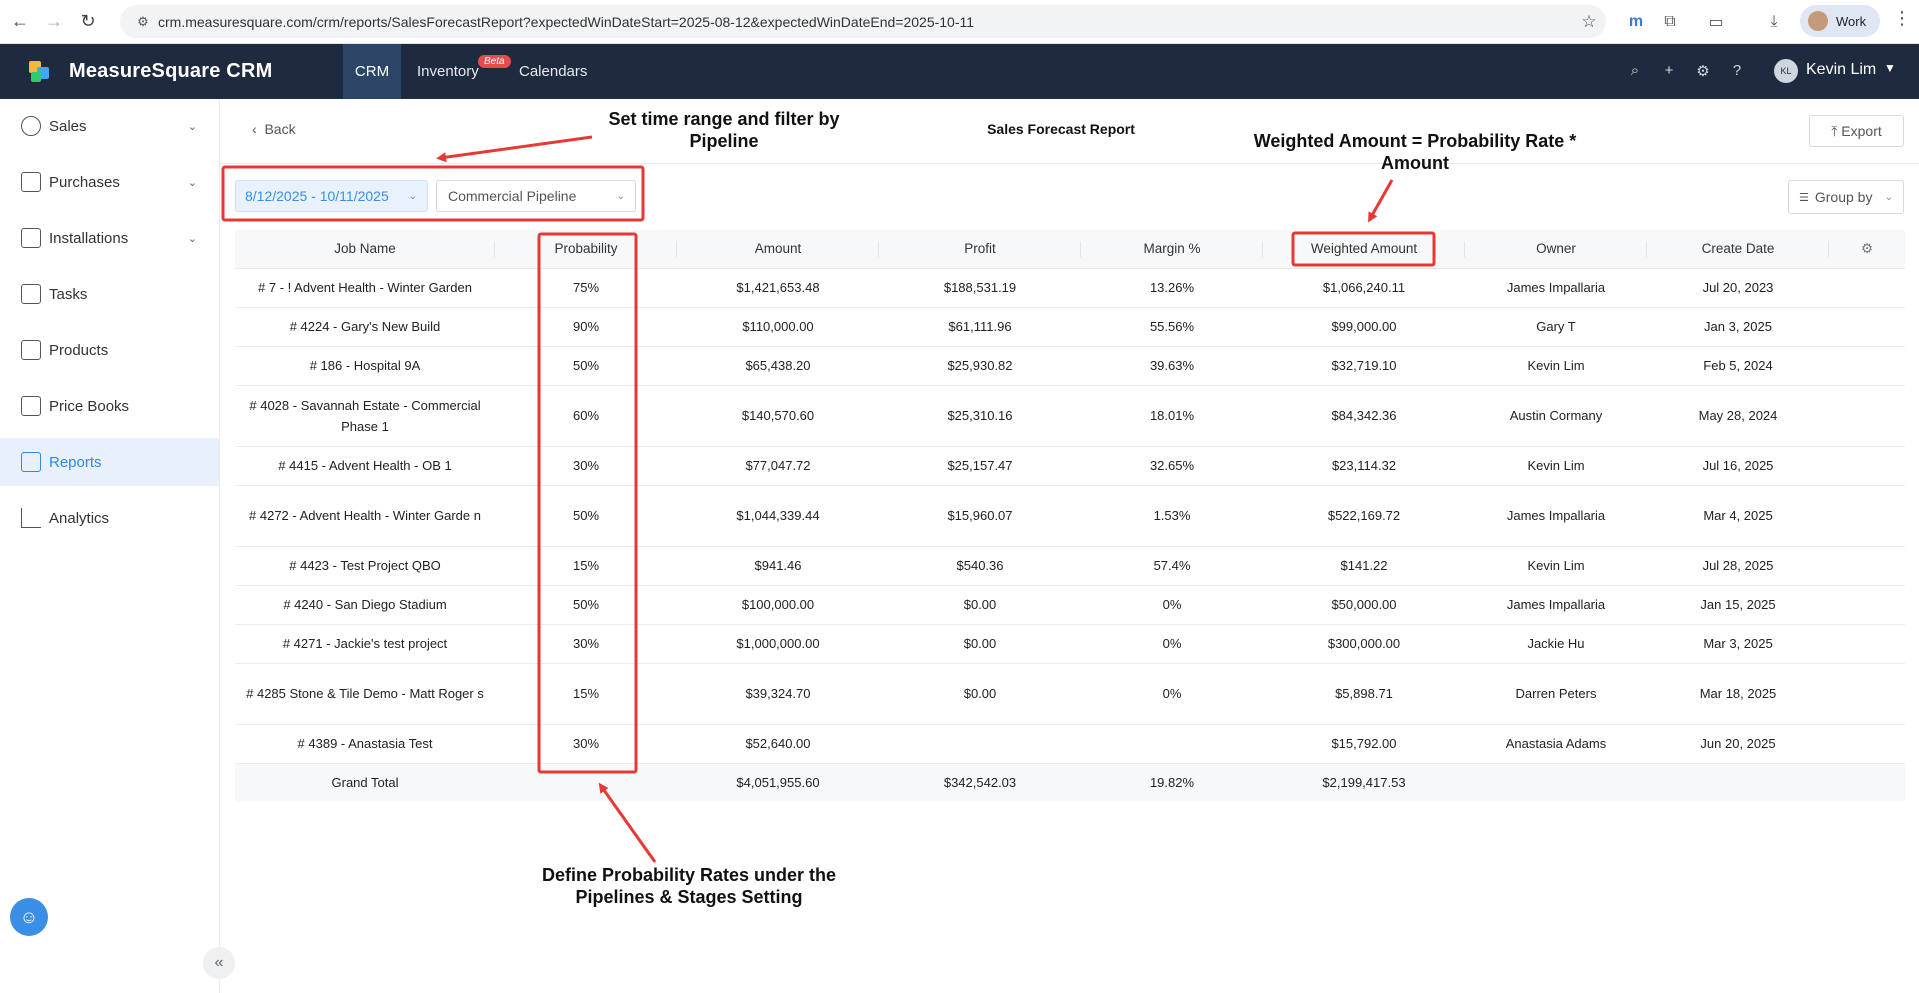  What do you see at coordinates (980, 288) in the screenshot?
I see `table-cell: $188,531.19` at bounding box center [980, 288].